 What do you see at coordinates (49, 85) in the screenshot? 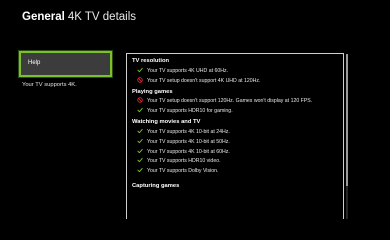
I see `tv-support-status: Your TV supports 4K.` at bounding box center [49, 85].